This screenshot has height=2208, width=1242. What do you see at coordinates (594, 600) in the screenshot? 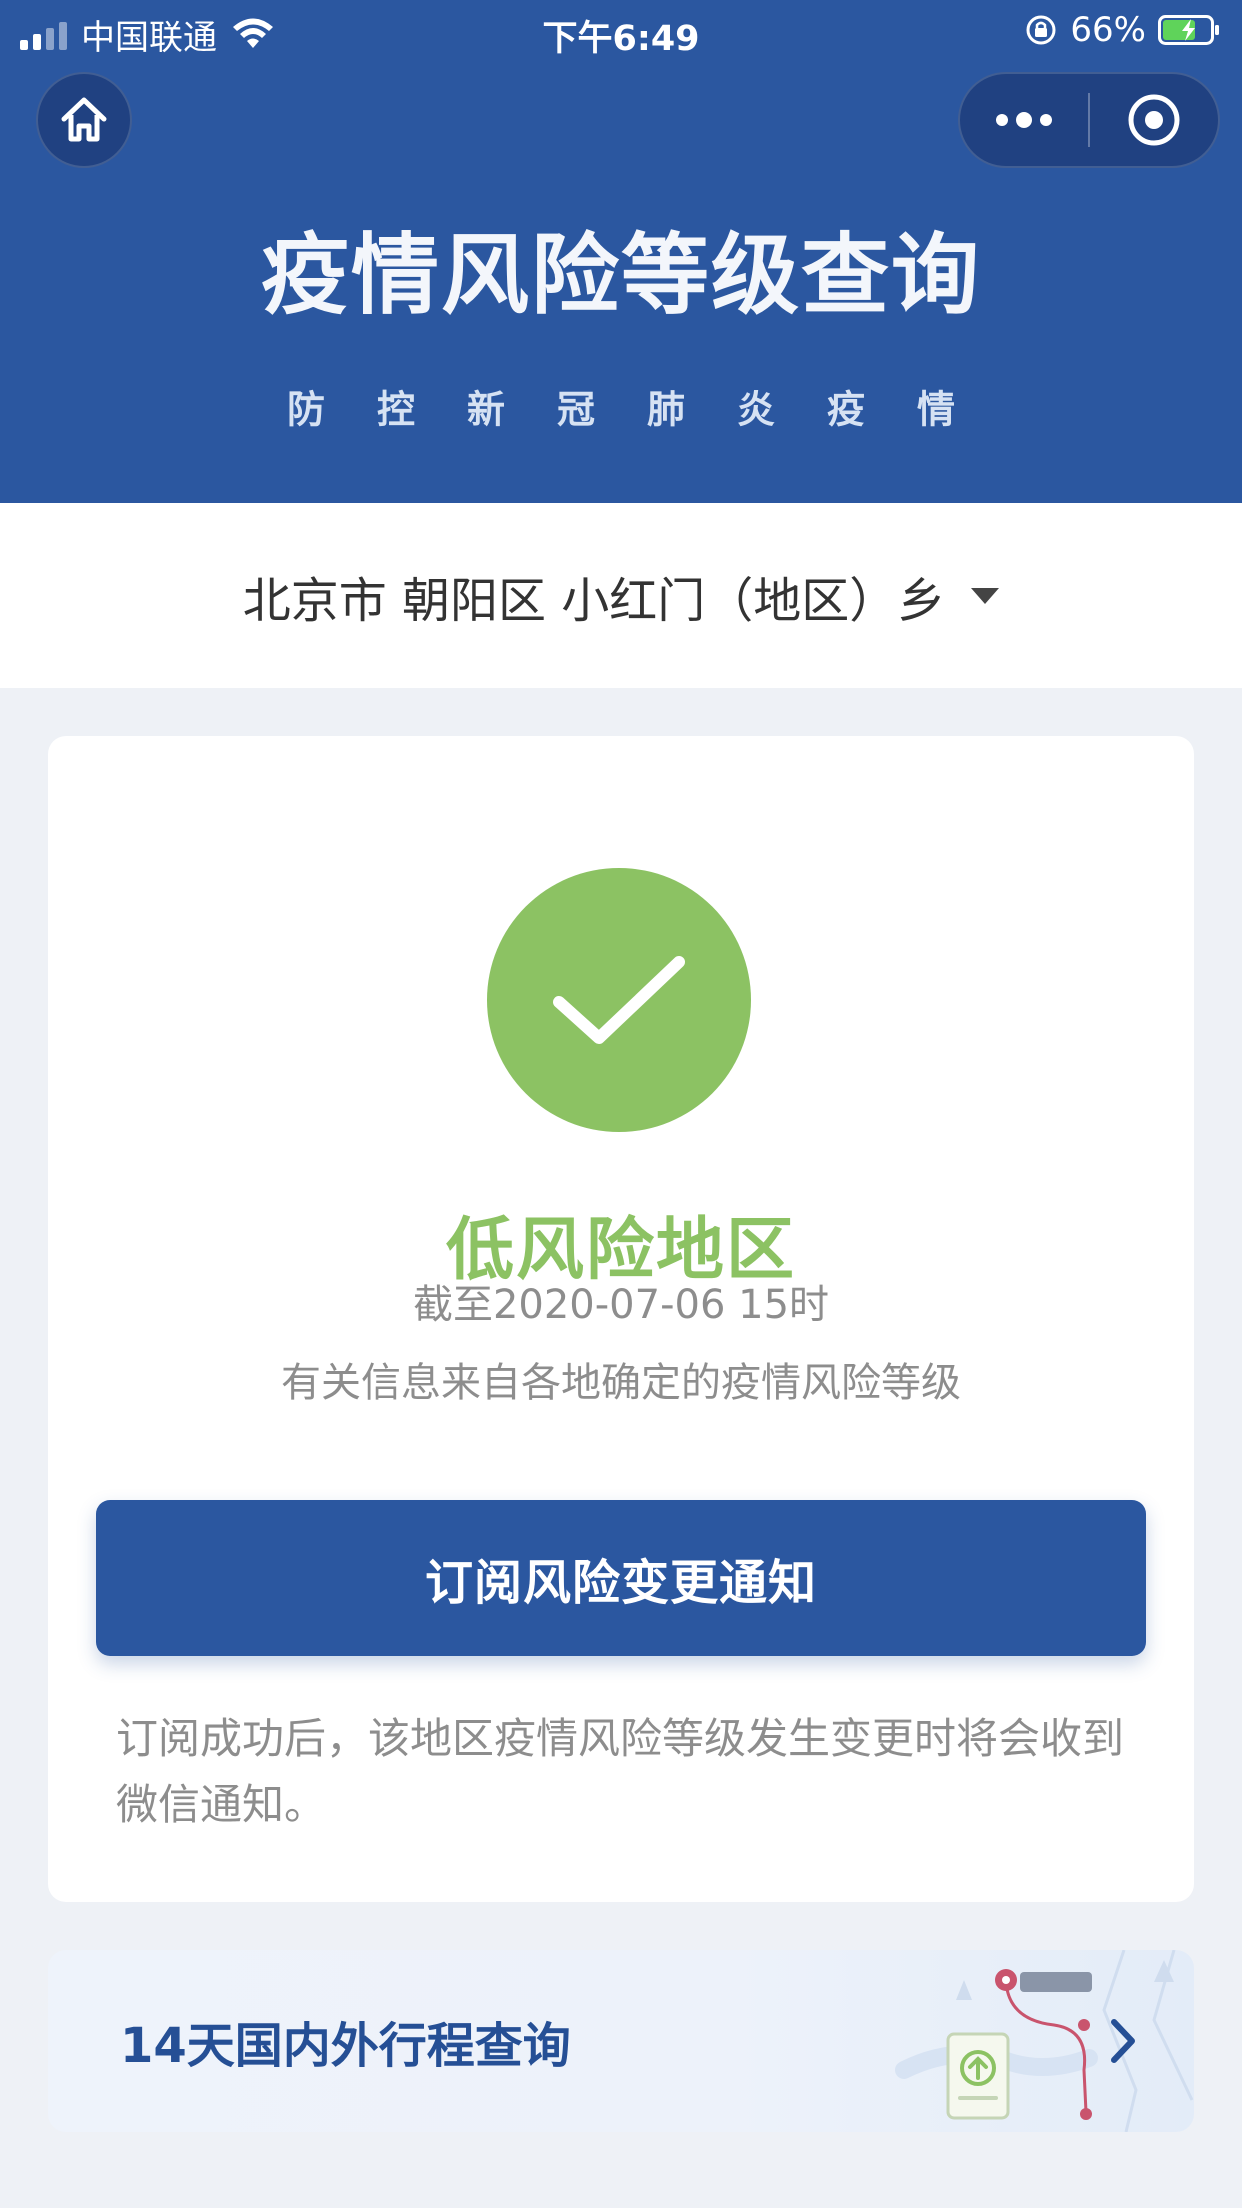
I see `location-text: 北京市 朝阳区 小红门（地区）乡` at bounding box center [594, 600].